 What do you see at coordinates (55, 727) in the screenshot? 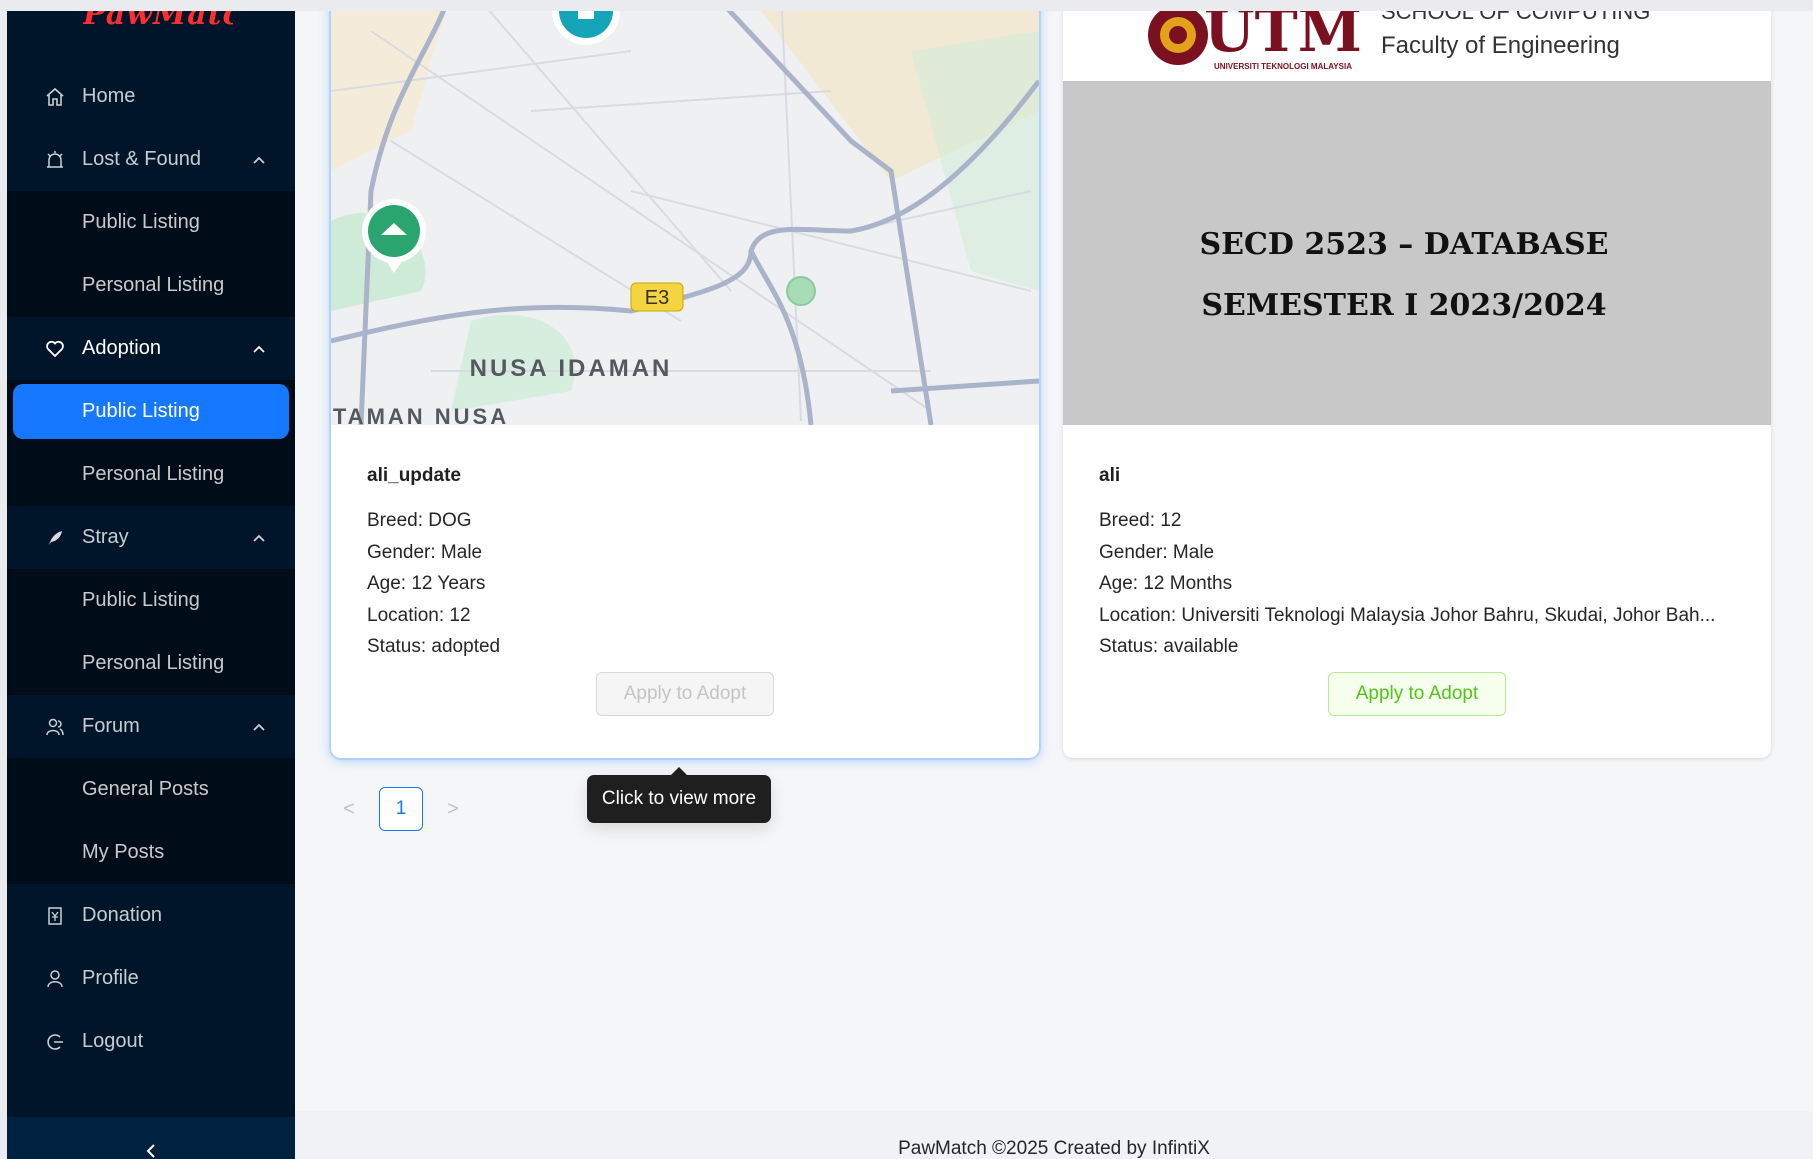
I see `team-icon` at bounding box center [55, 727].